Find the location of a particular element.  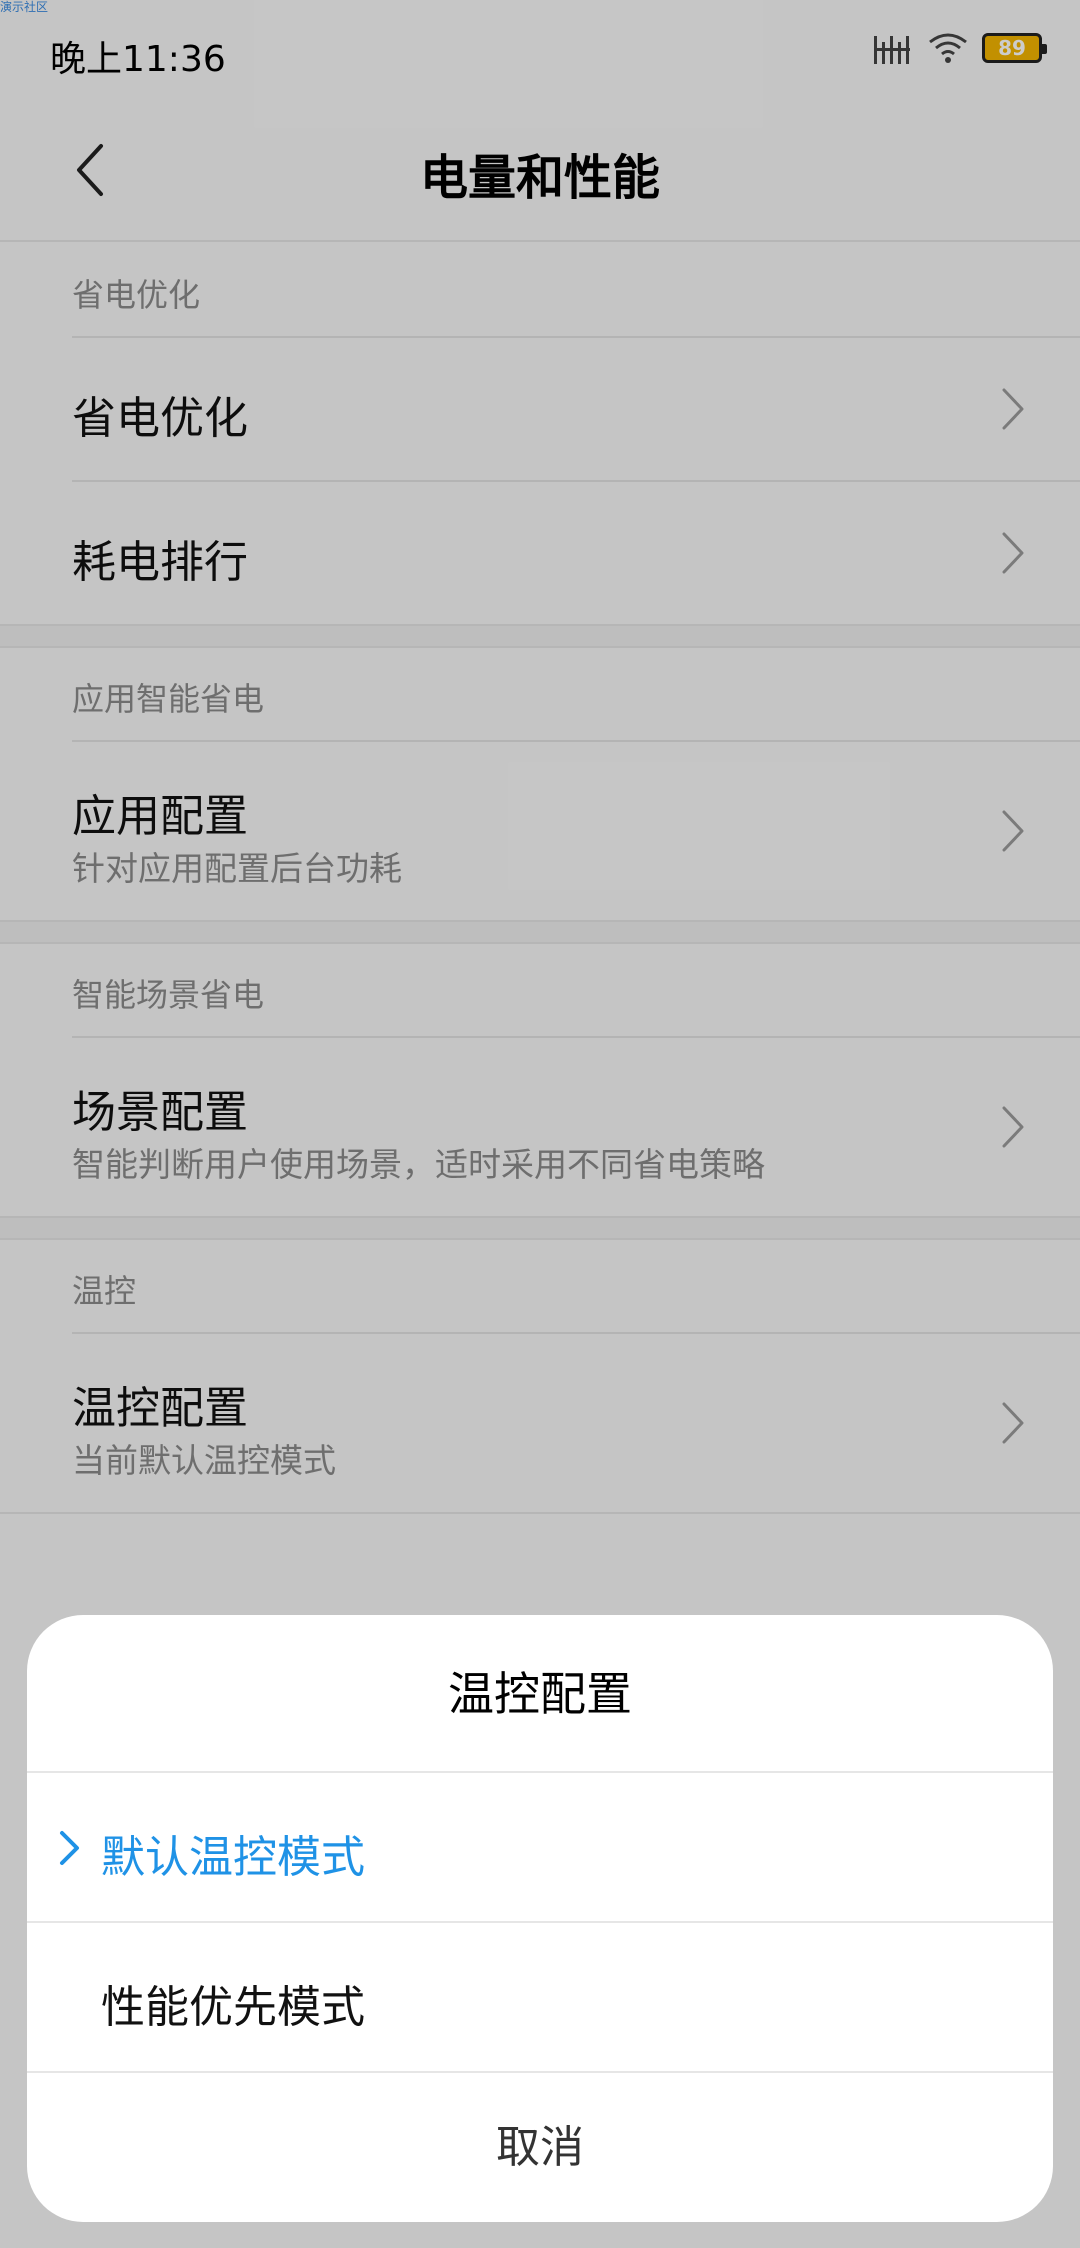

option-label: 默认温控模式 is located at coordinates (233, 1857).